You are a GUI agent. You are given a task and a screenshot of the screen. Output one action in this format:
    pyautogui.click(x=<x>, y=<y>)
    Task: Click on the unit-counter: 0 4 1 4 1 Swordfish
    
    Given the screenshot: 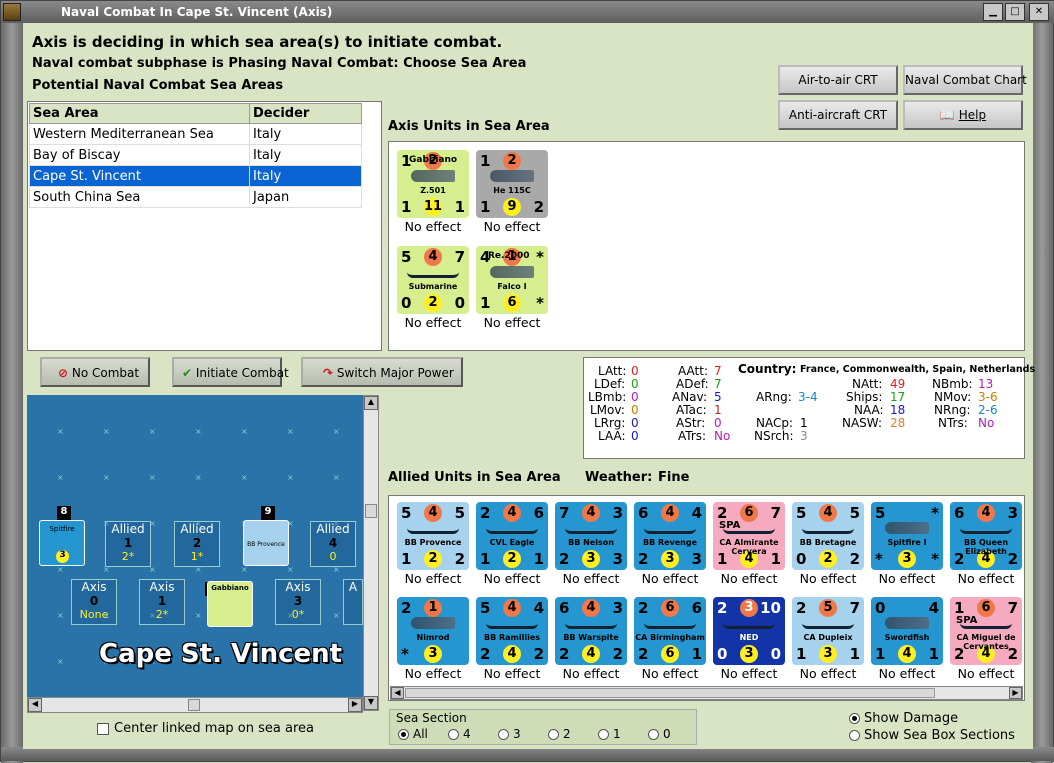 What is the action you would take?
    pyautogui.click(x=907, y=631)
    